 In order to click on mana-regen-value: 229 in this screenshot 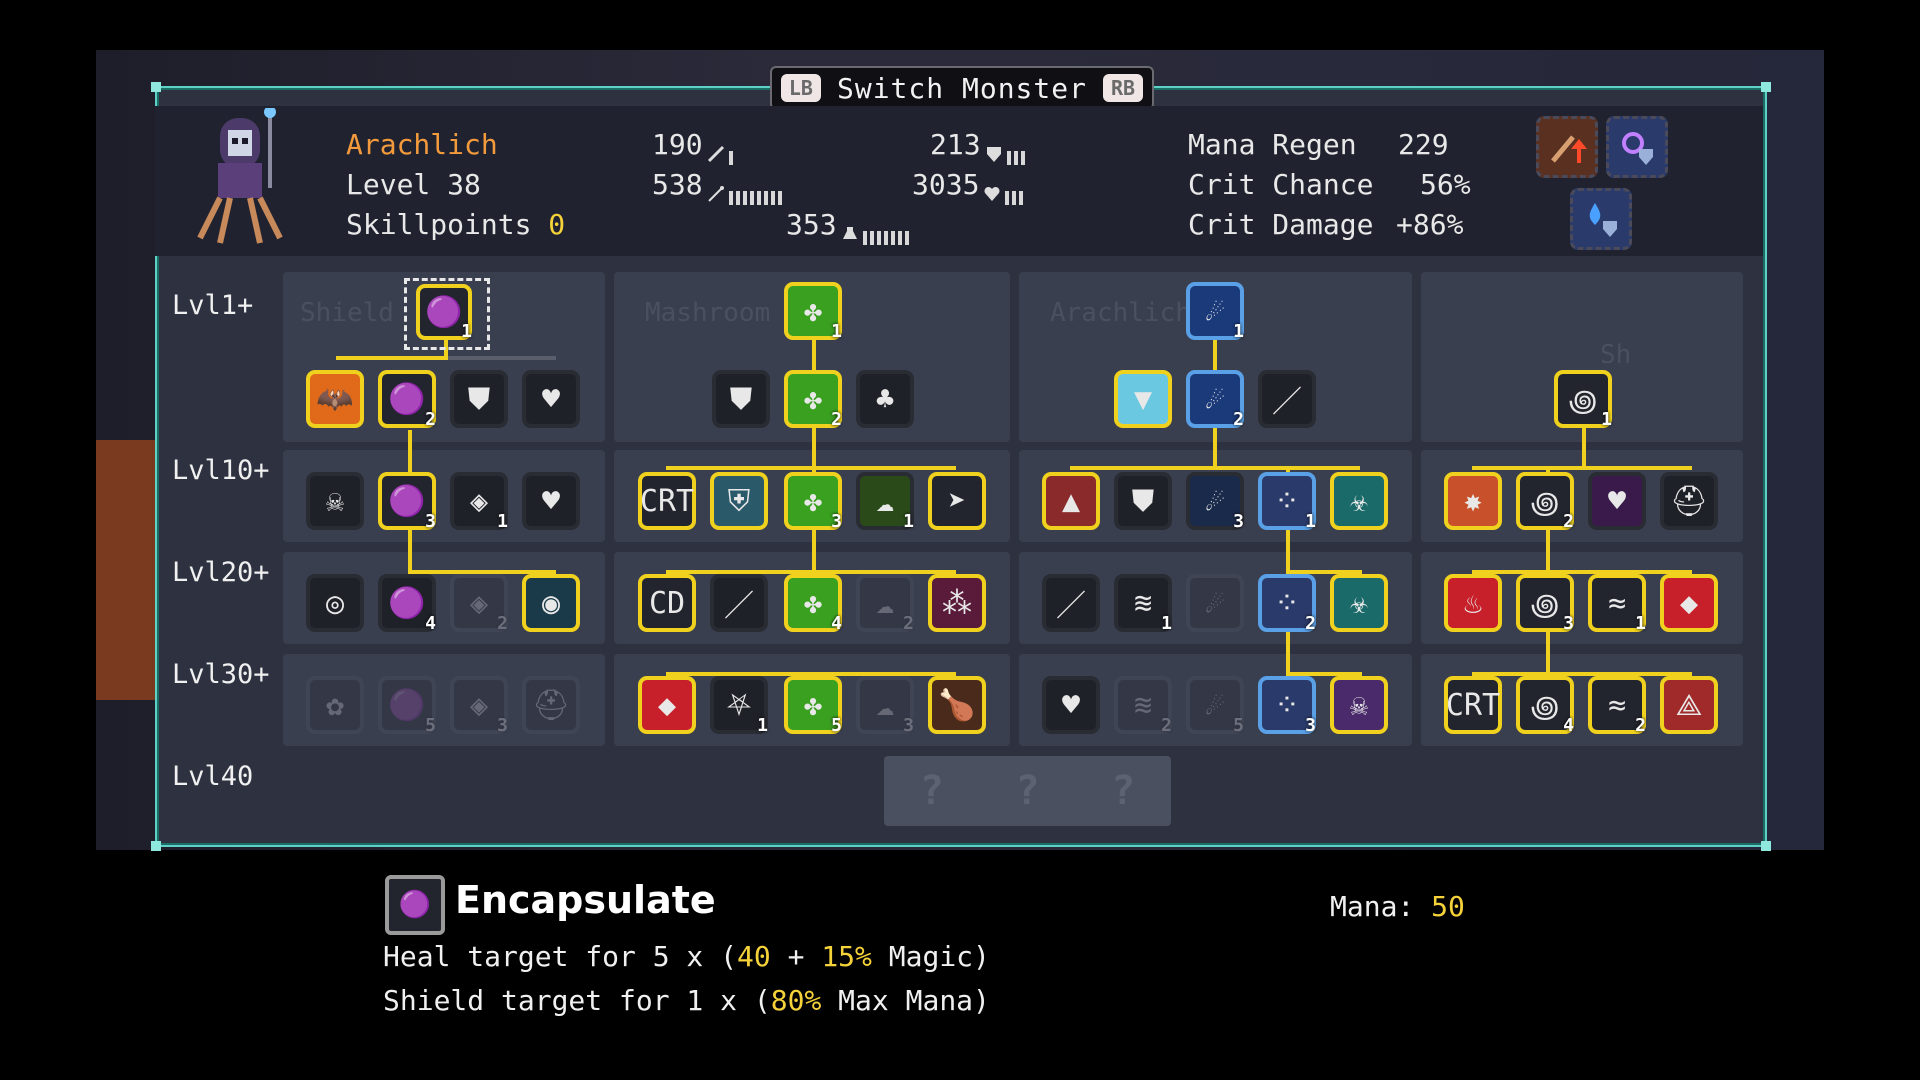, I will do `click(1423, 144)`.